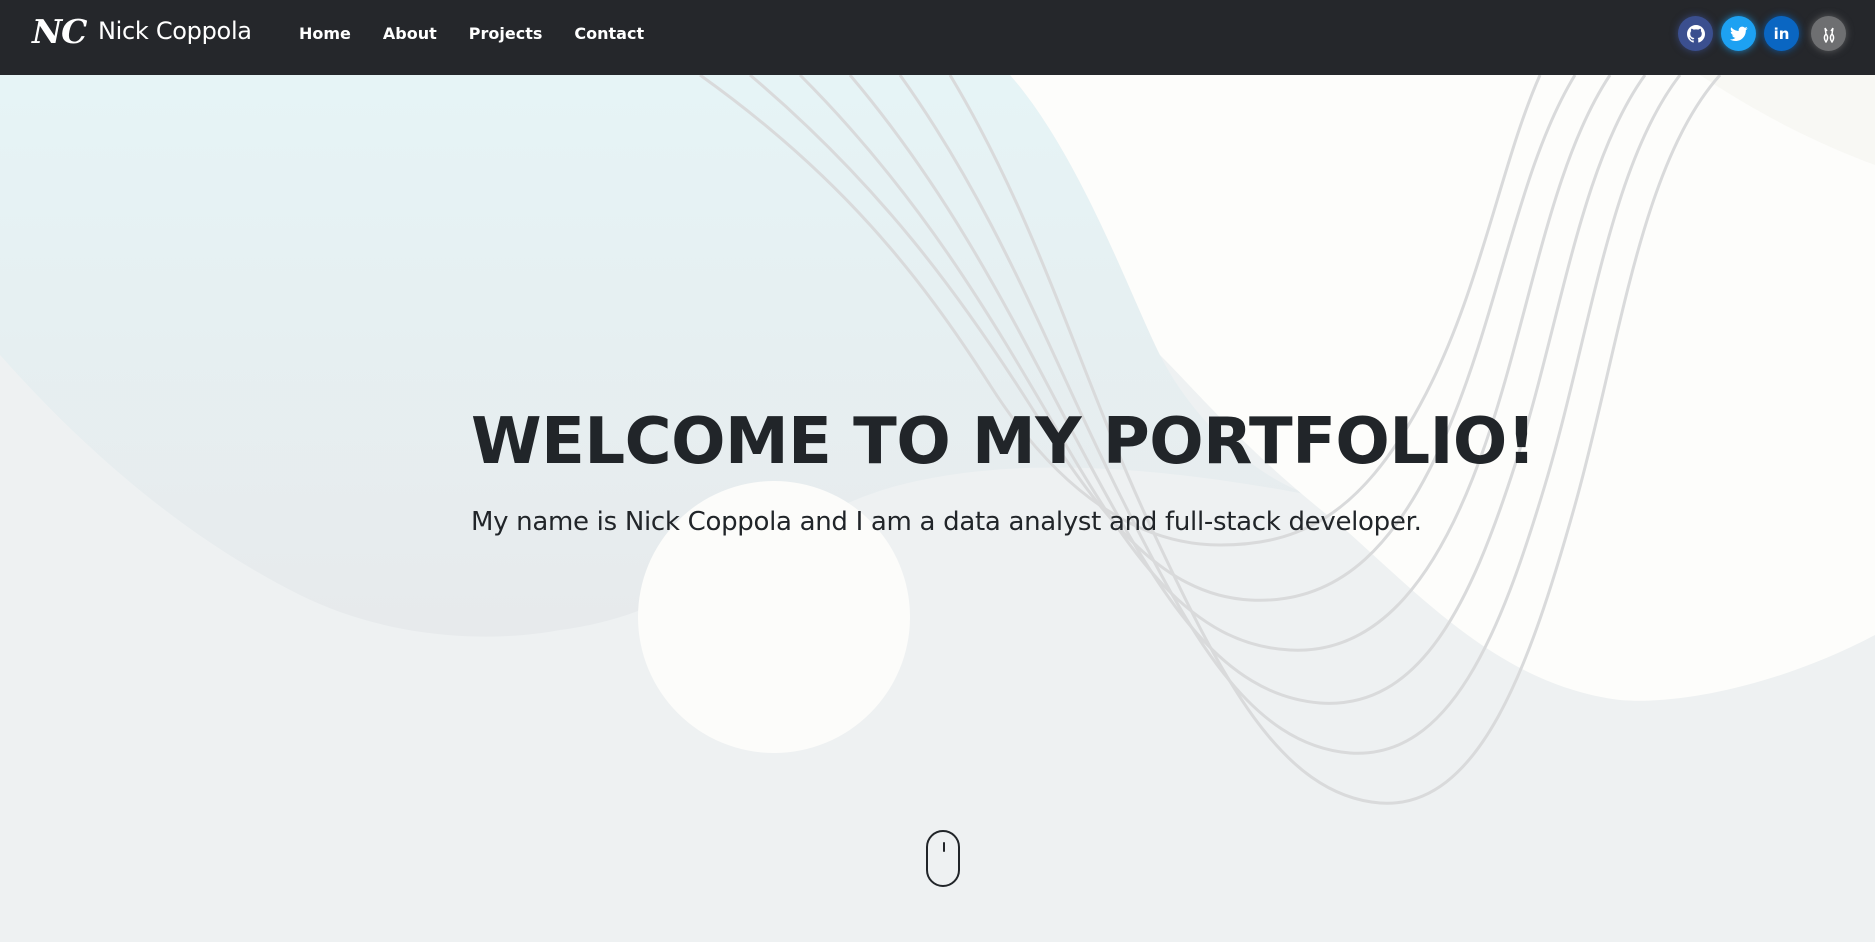 The height and width of the screenshot is (942, 1875). I want to click on github-button, so click(1695, 33).